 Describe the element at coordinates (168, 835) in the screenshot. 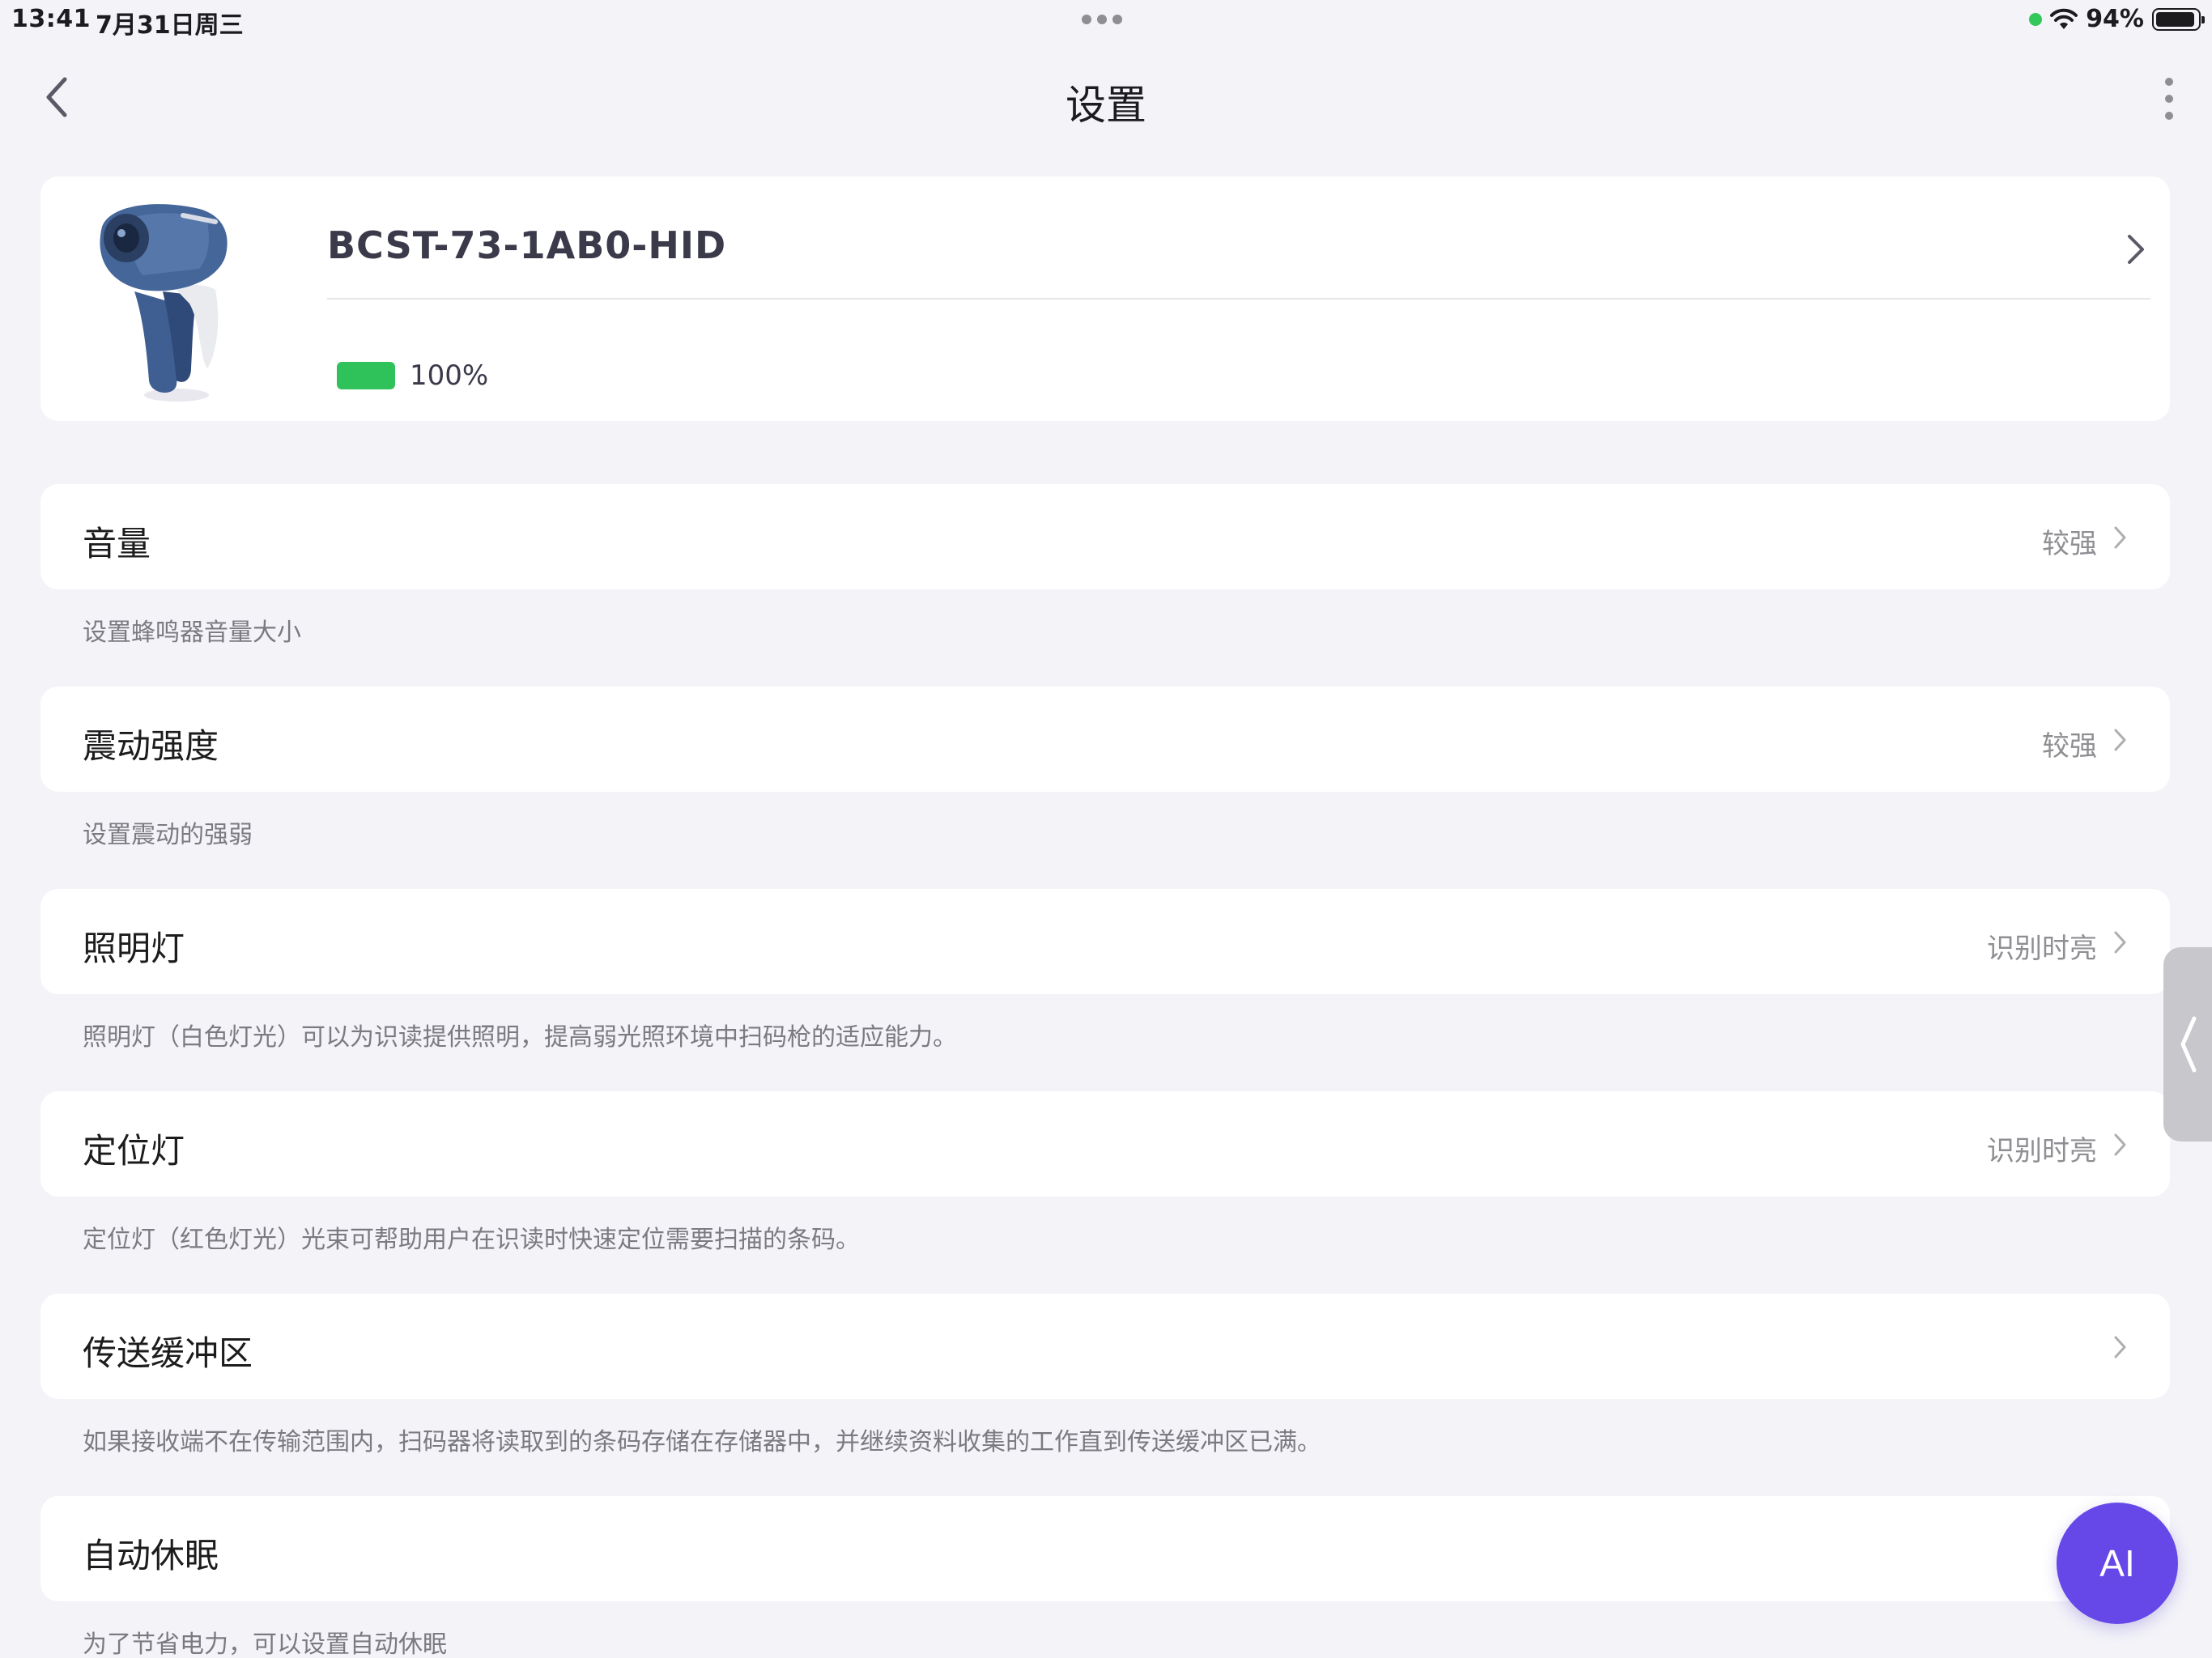

I see `setting-description: 设置震动的强弱` at that location.